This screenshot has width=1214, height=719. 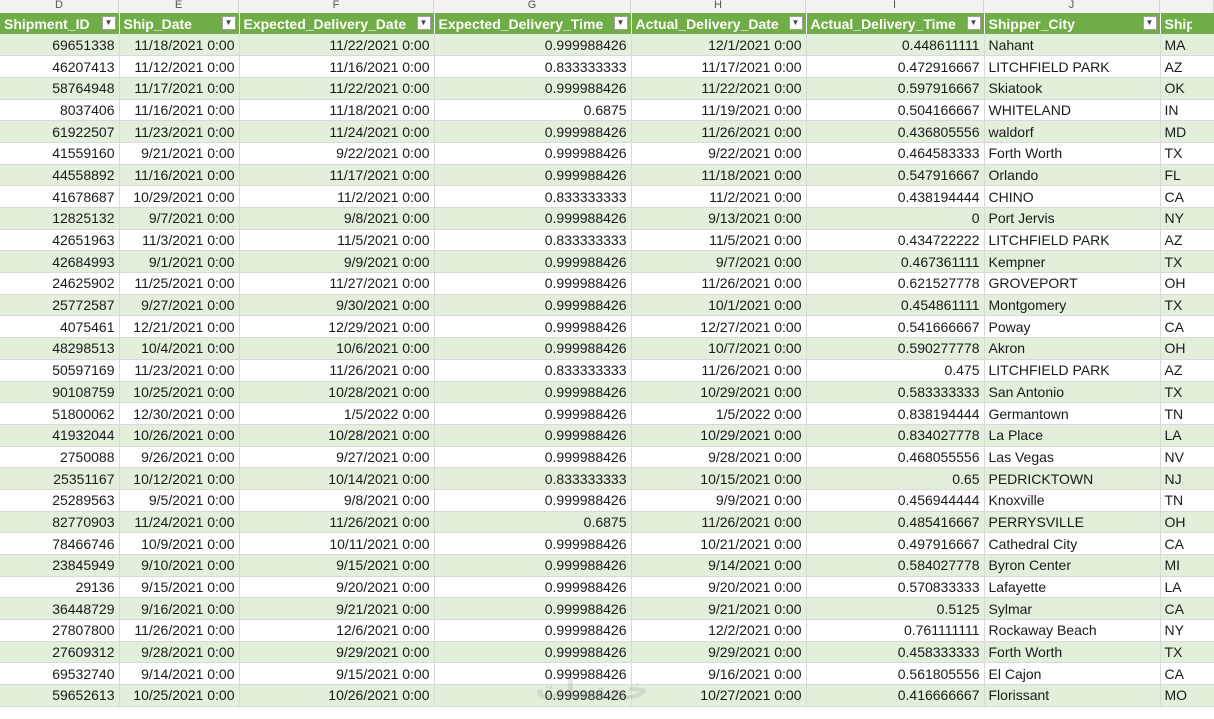 What do you see at coordinates (60, 110) in the screenshot?
I see `table-cell: 8037406` at bounding box center [60, 110].